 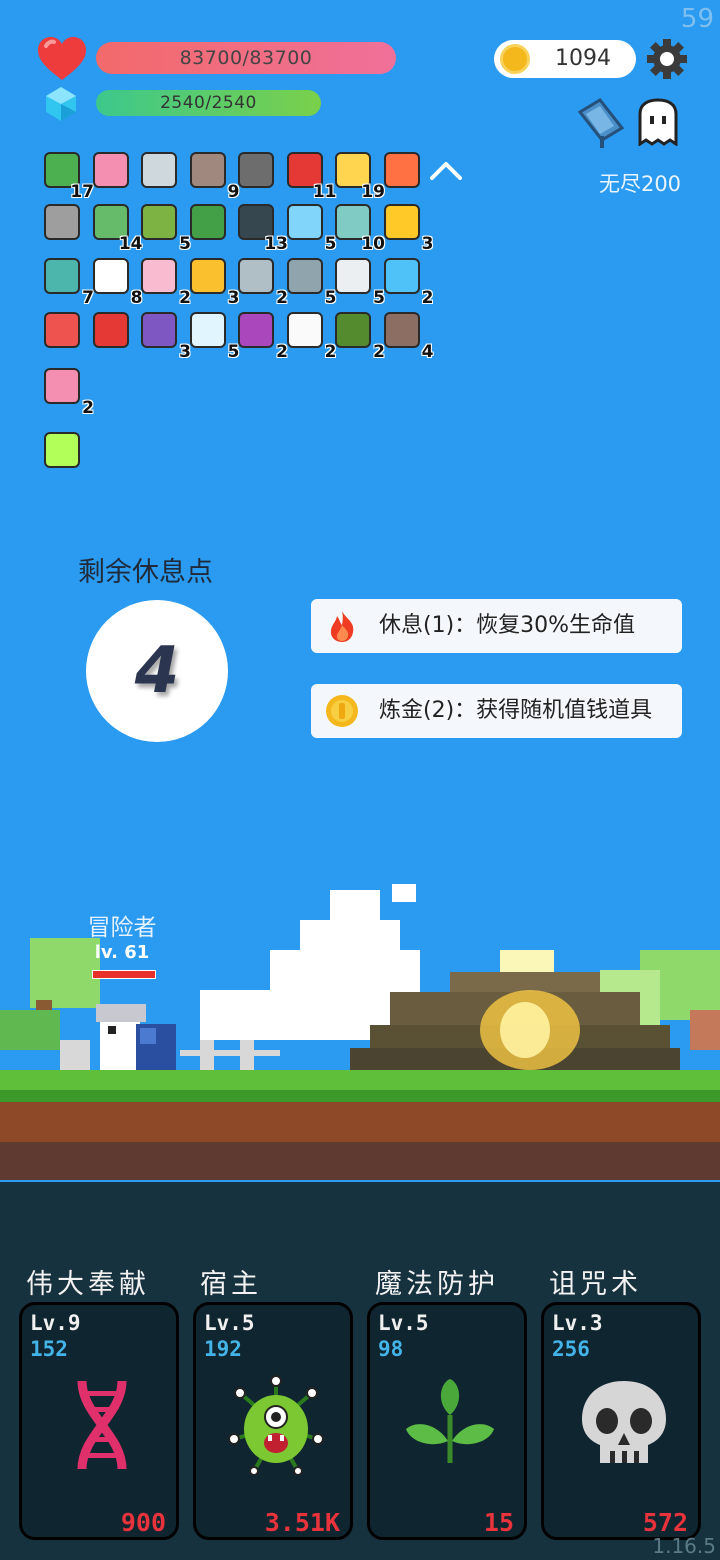 What do you see at coordinates (304, 276) in the screenshot?
I see `compass-icon` at bounding box center [304, 276].